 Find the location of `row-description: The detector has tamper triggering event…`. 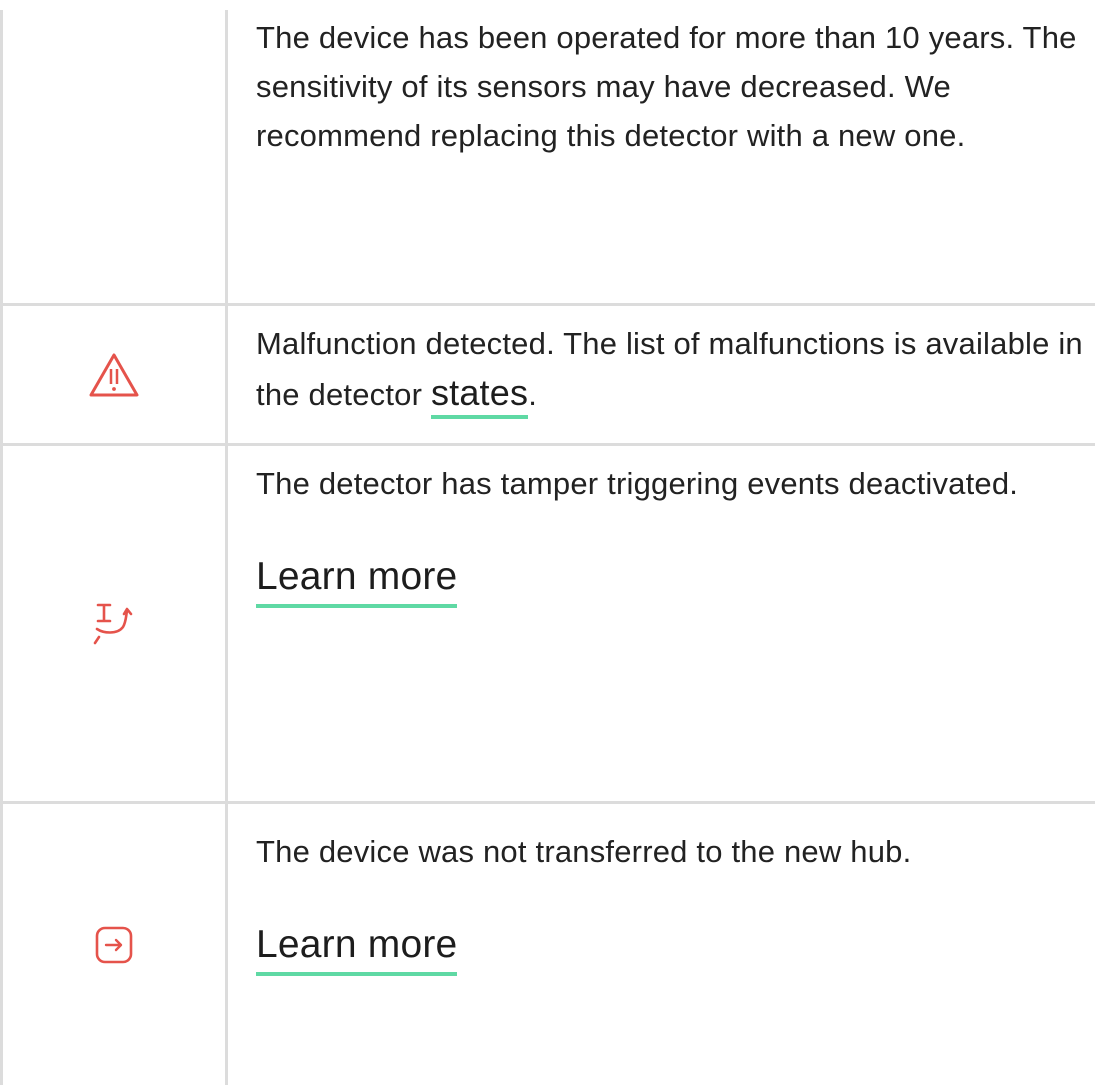

row-description: The detector has tamper triggering event… is located at coordinates (637, 483).